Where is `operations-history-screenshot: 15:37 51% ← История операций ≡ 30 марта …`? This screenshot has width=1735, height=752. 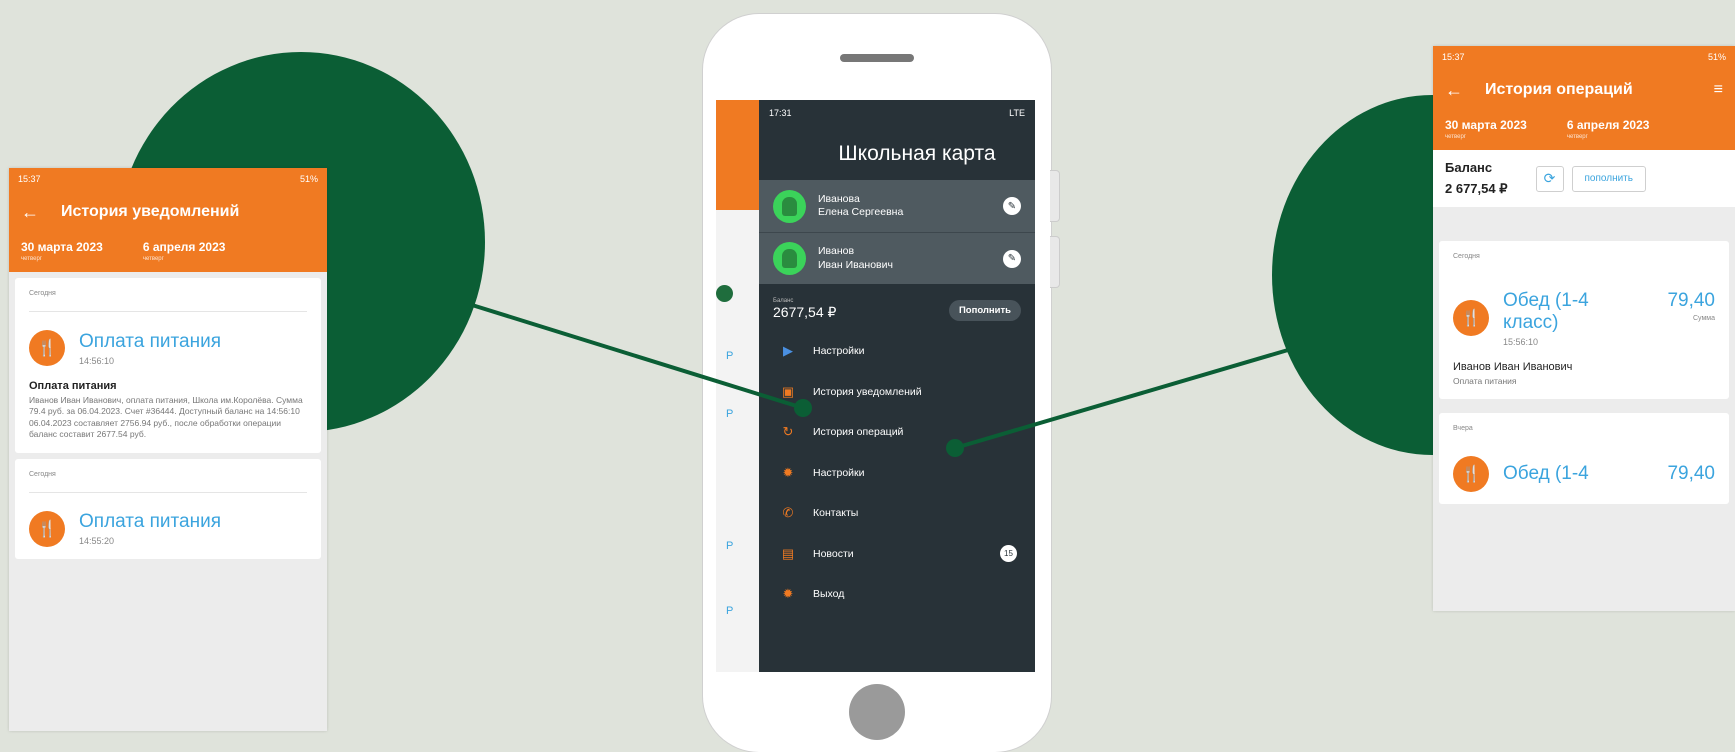
operations-history-screenshot: 15:37 51% ← История операций ≡ 30 марта … is located at coordinates (1584, 328).